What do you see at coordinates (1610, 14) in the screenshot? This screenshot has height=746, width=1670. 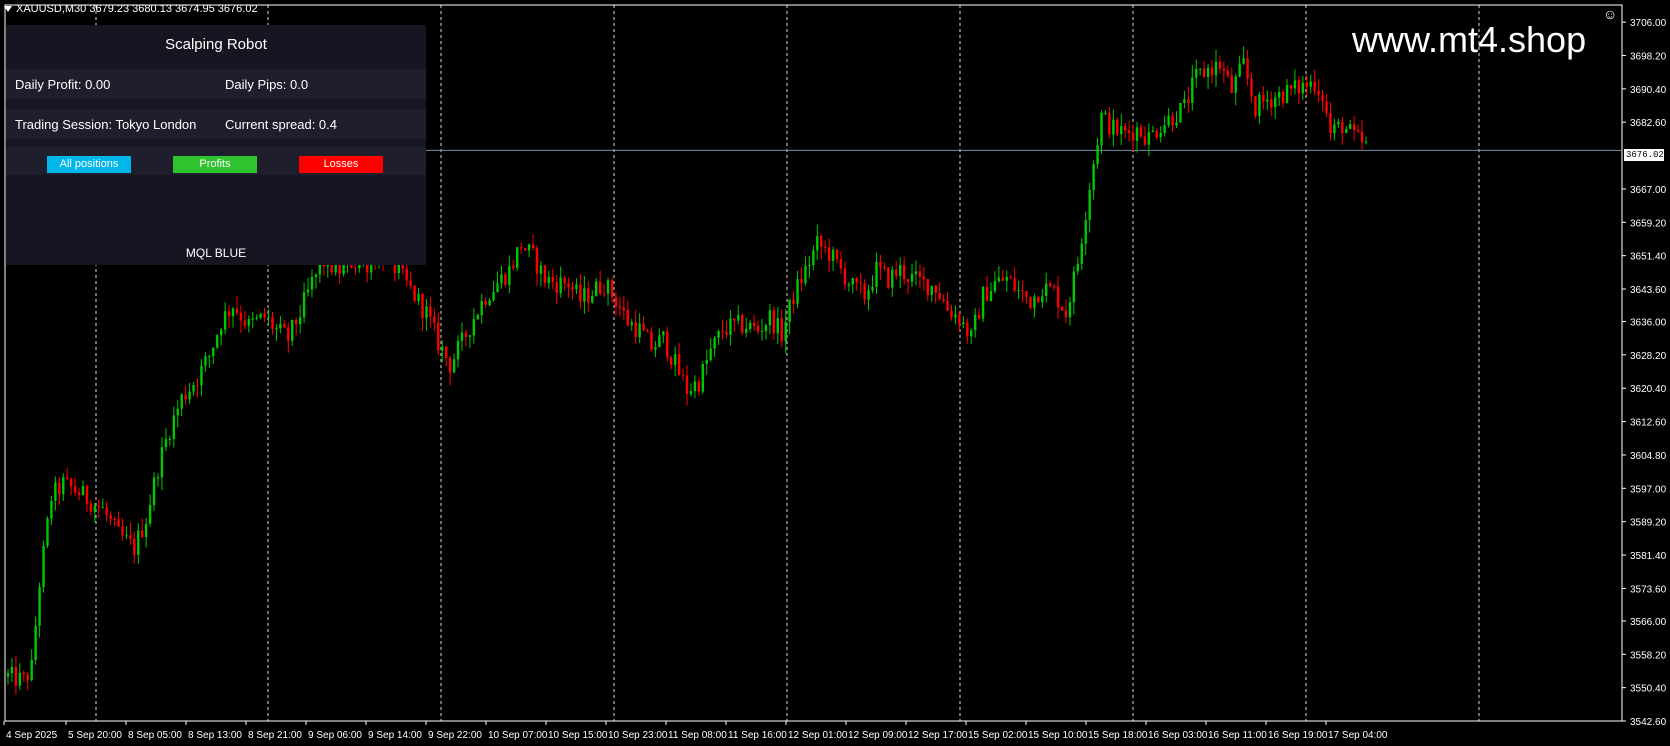 I see `smiley-icon: ☺` at bounding box center [1610, 14].